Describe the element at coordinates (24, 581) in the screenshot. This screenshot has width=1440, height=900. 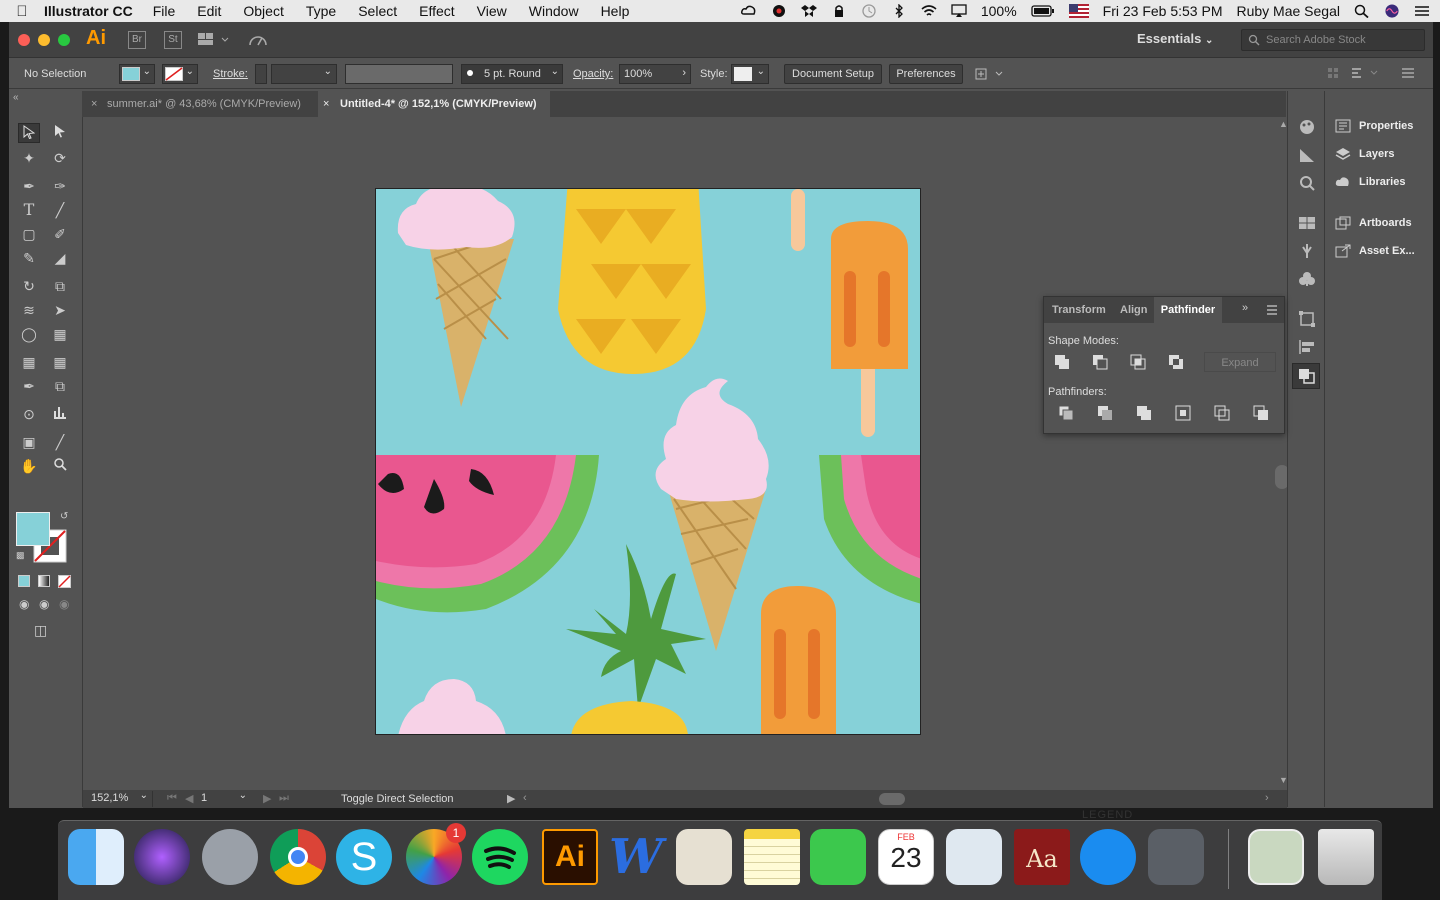
I see `color-mode-button` at that location.